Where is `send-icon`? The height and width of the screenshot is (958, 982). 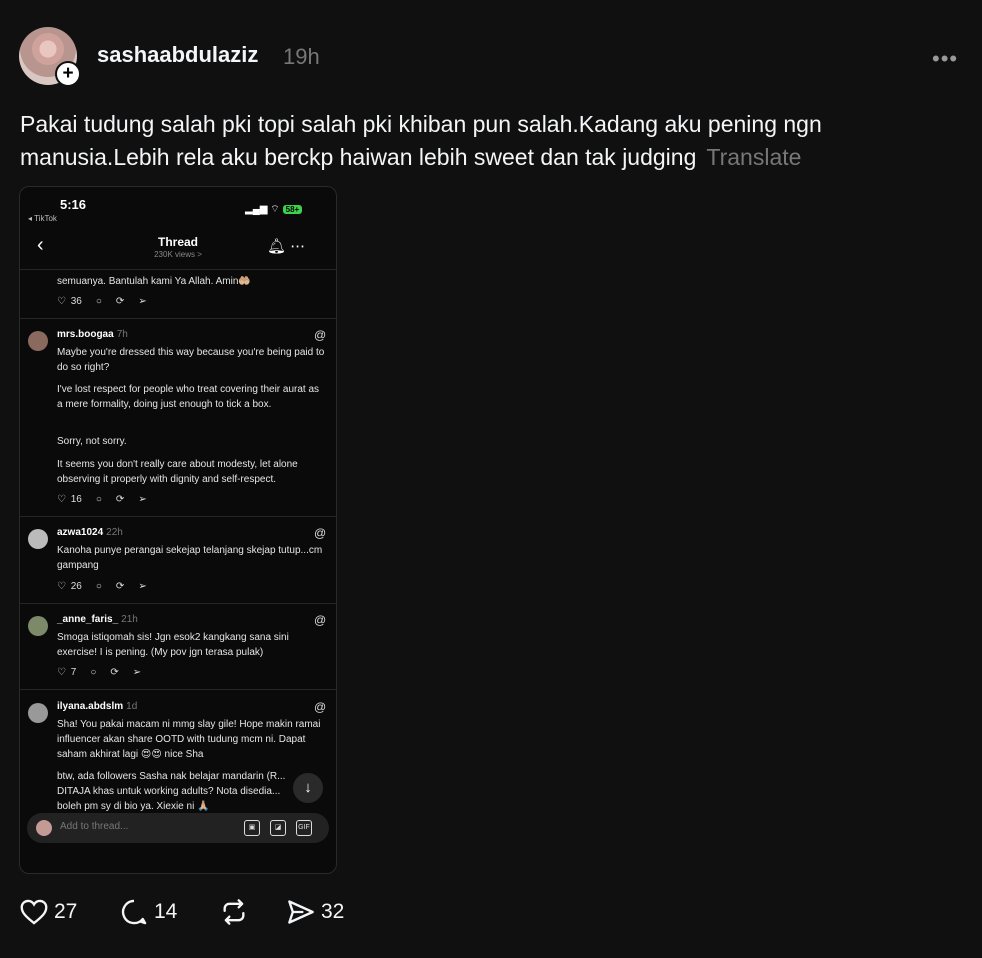
send-icon is located at coordinates (301, 912).